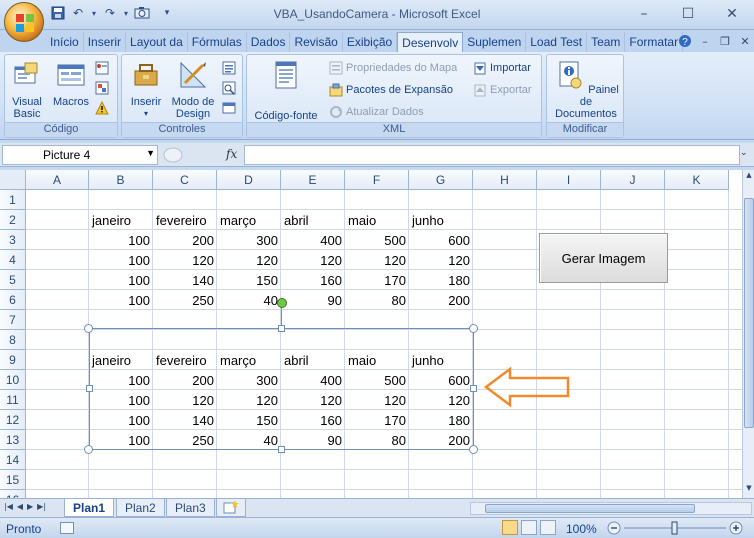 The height and width of the screenshot is (538, 754). What do you see at coordinates (13, 220) in the screenshot?
I see `row-header-2: 2` at bounding box center [13, 220].